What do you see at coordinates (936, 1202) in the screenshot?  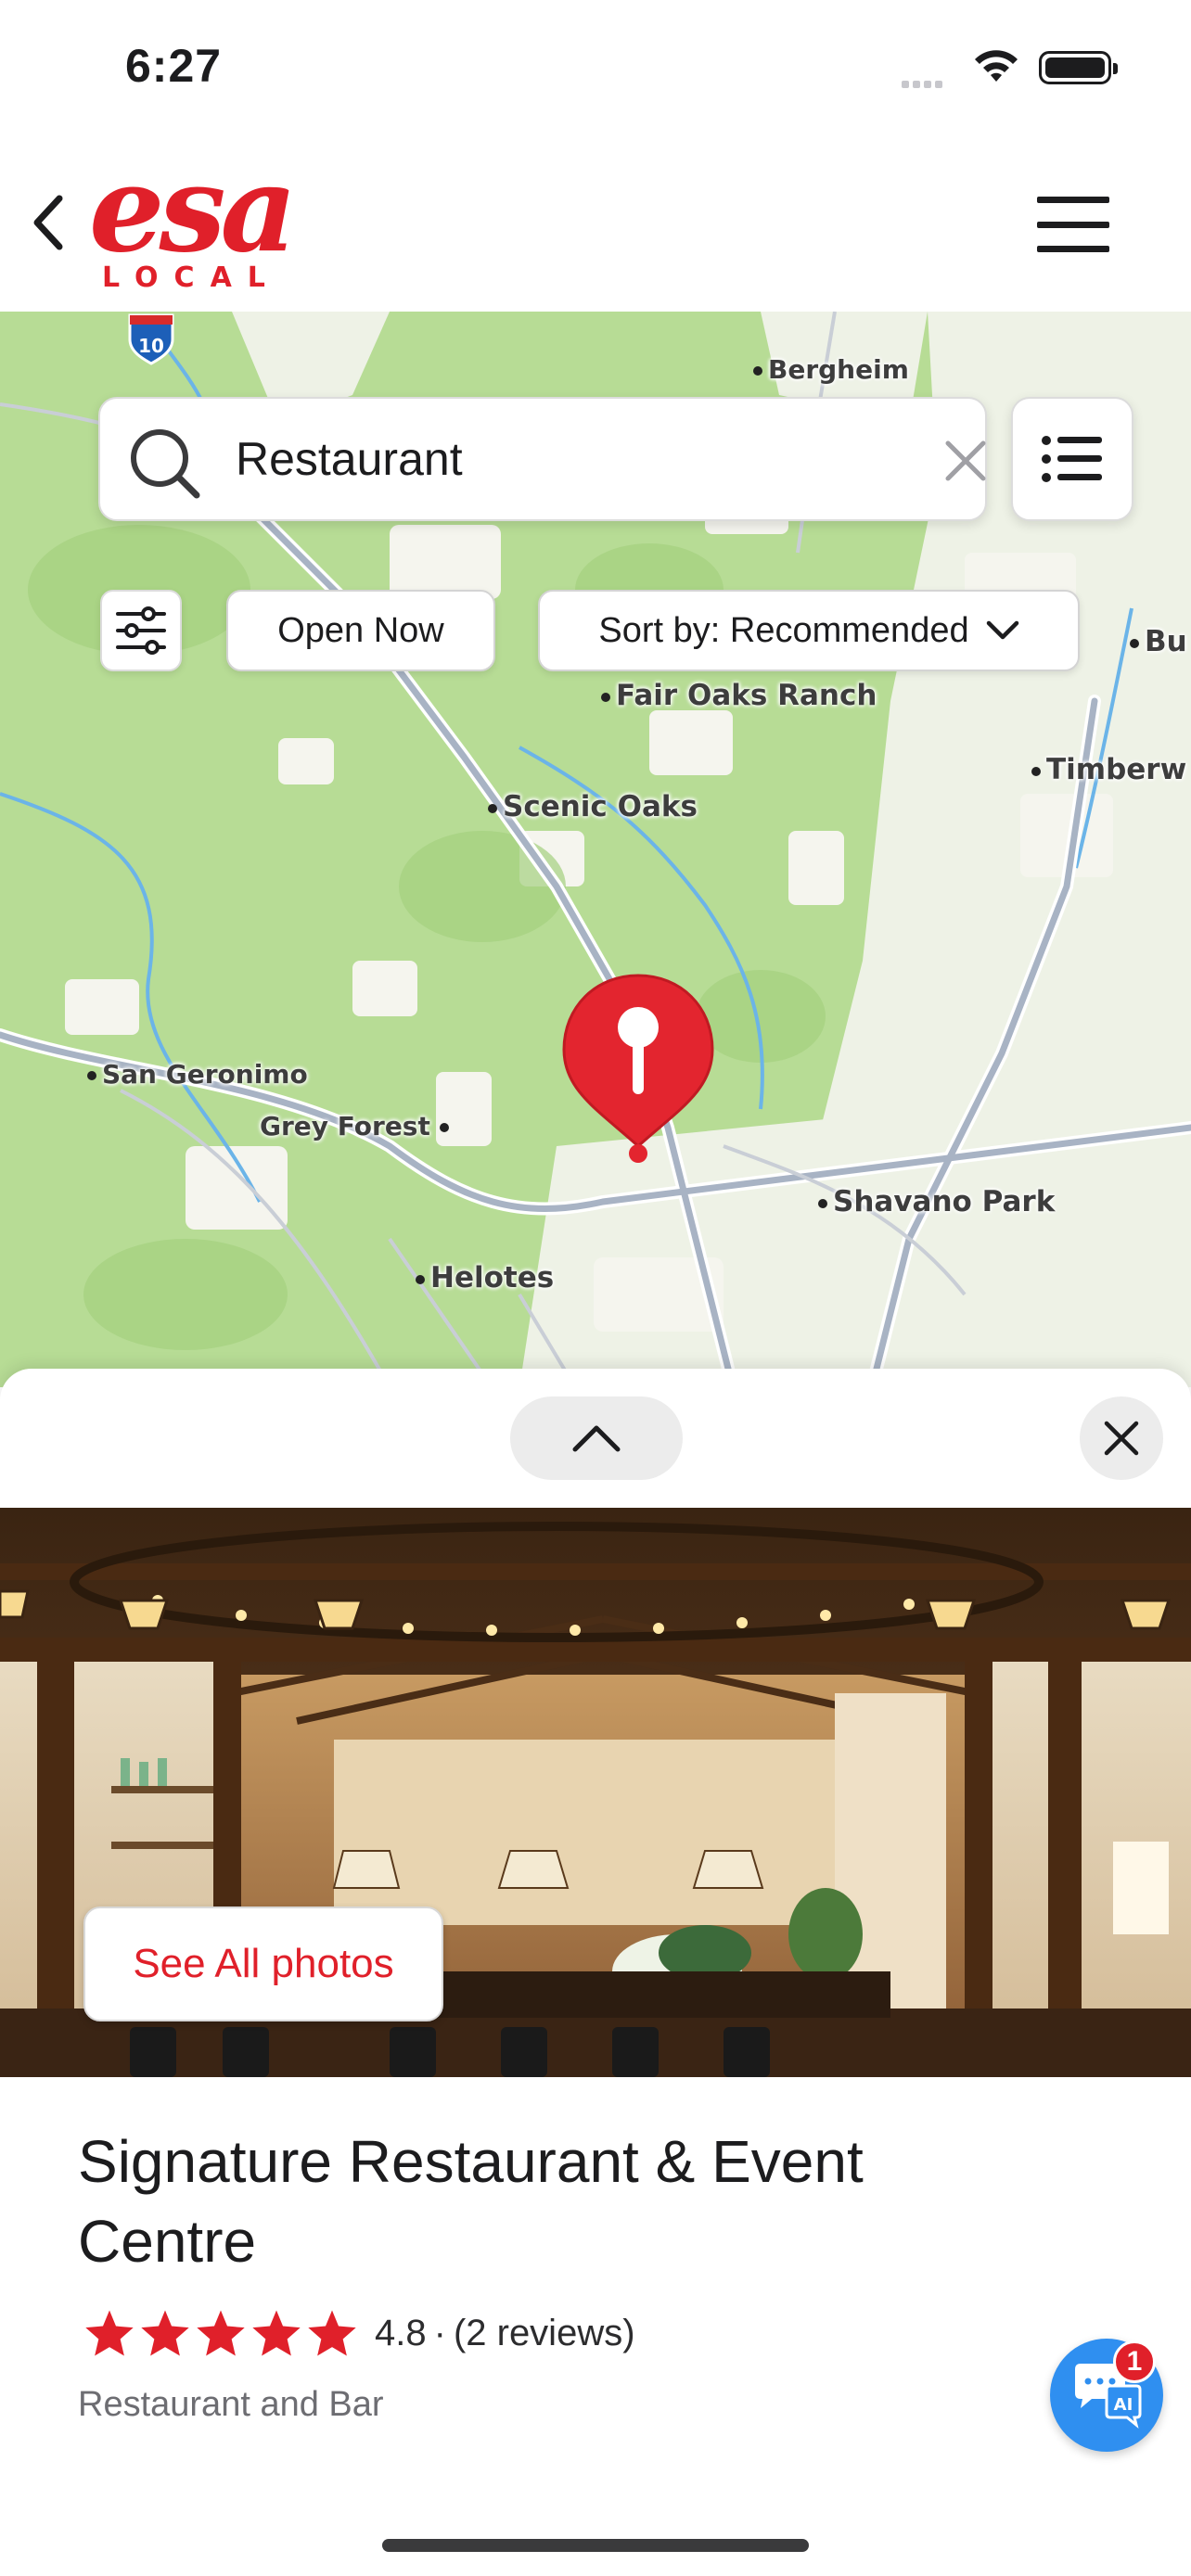 I see `map-label-shavano-park: Shavano Park` at bounding box center [936, 1202].